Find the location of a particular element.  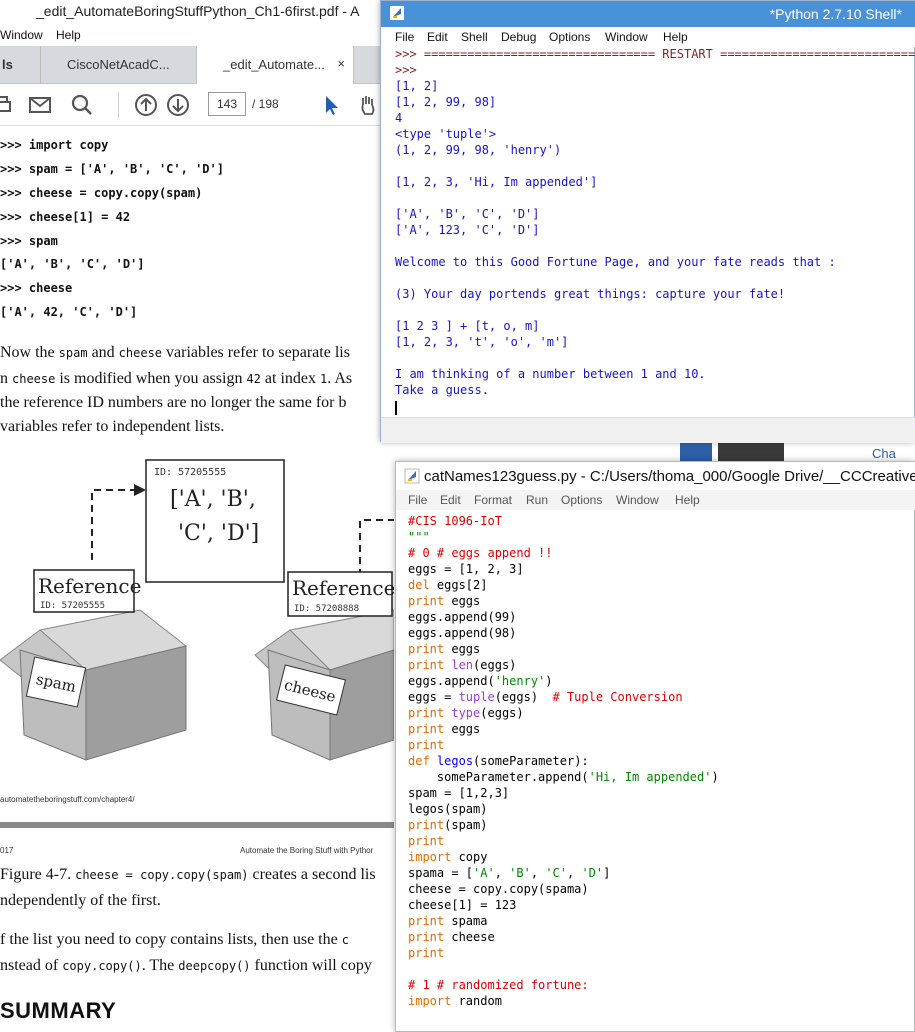

figure-list-text: ['A', 'B', is located at coordinates (213, 499).